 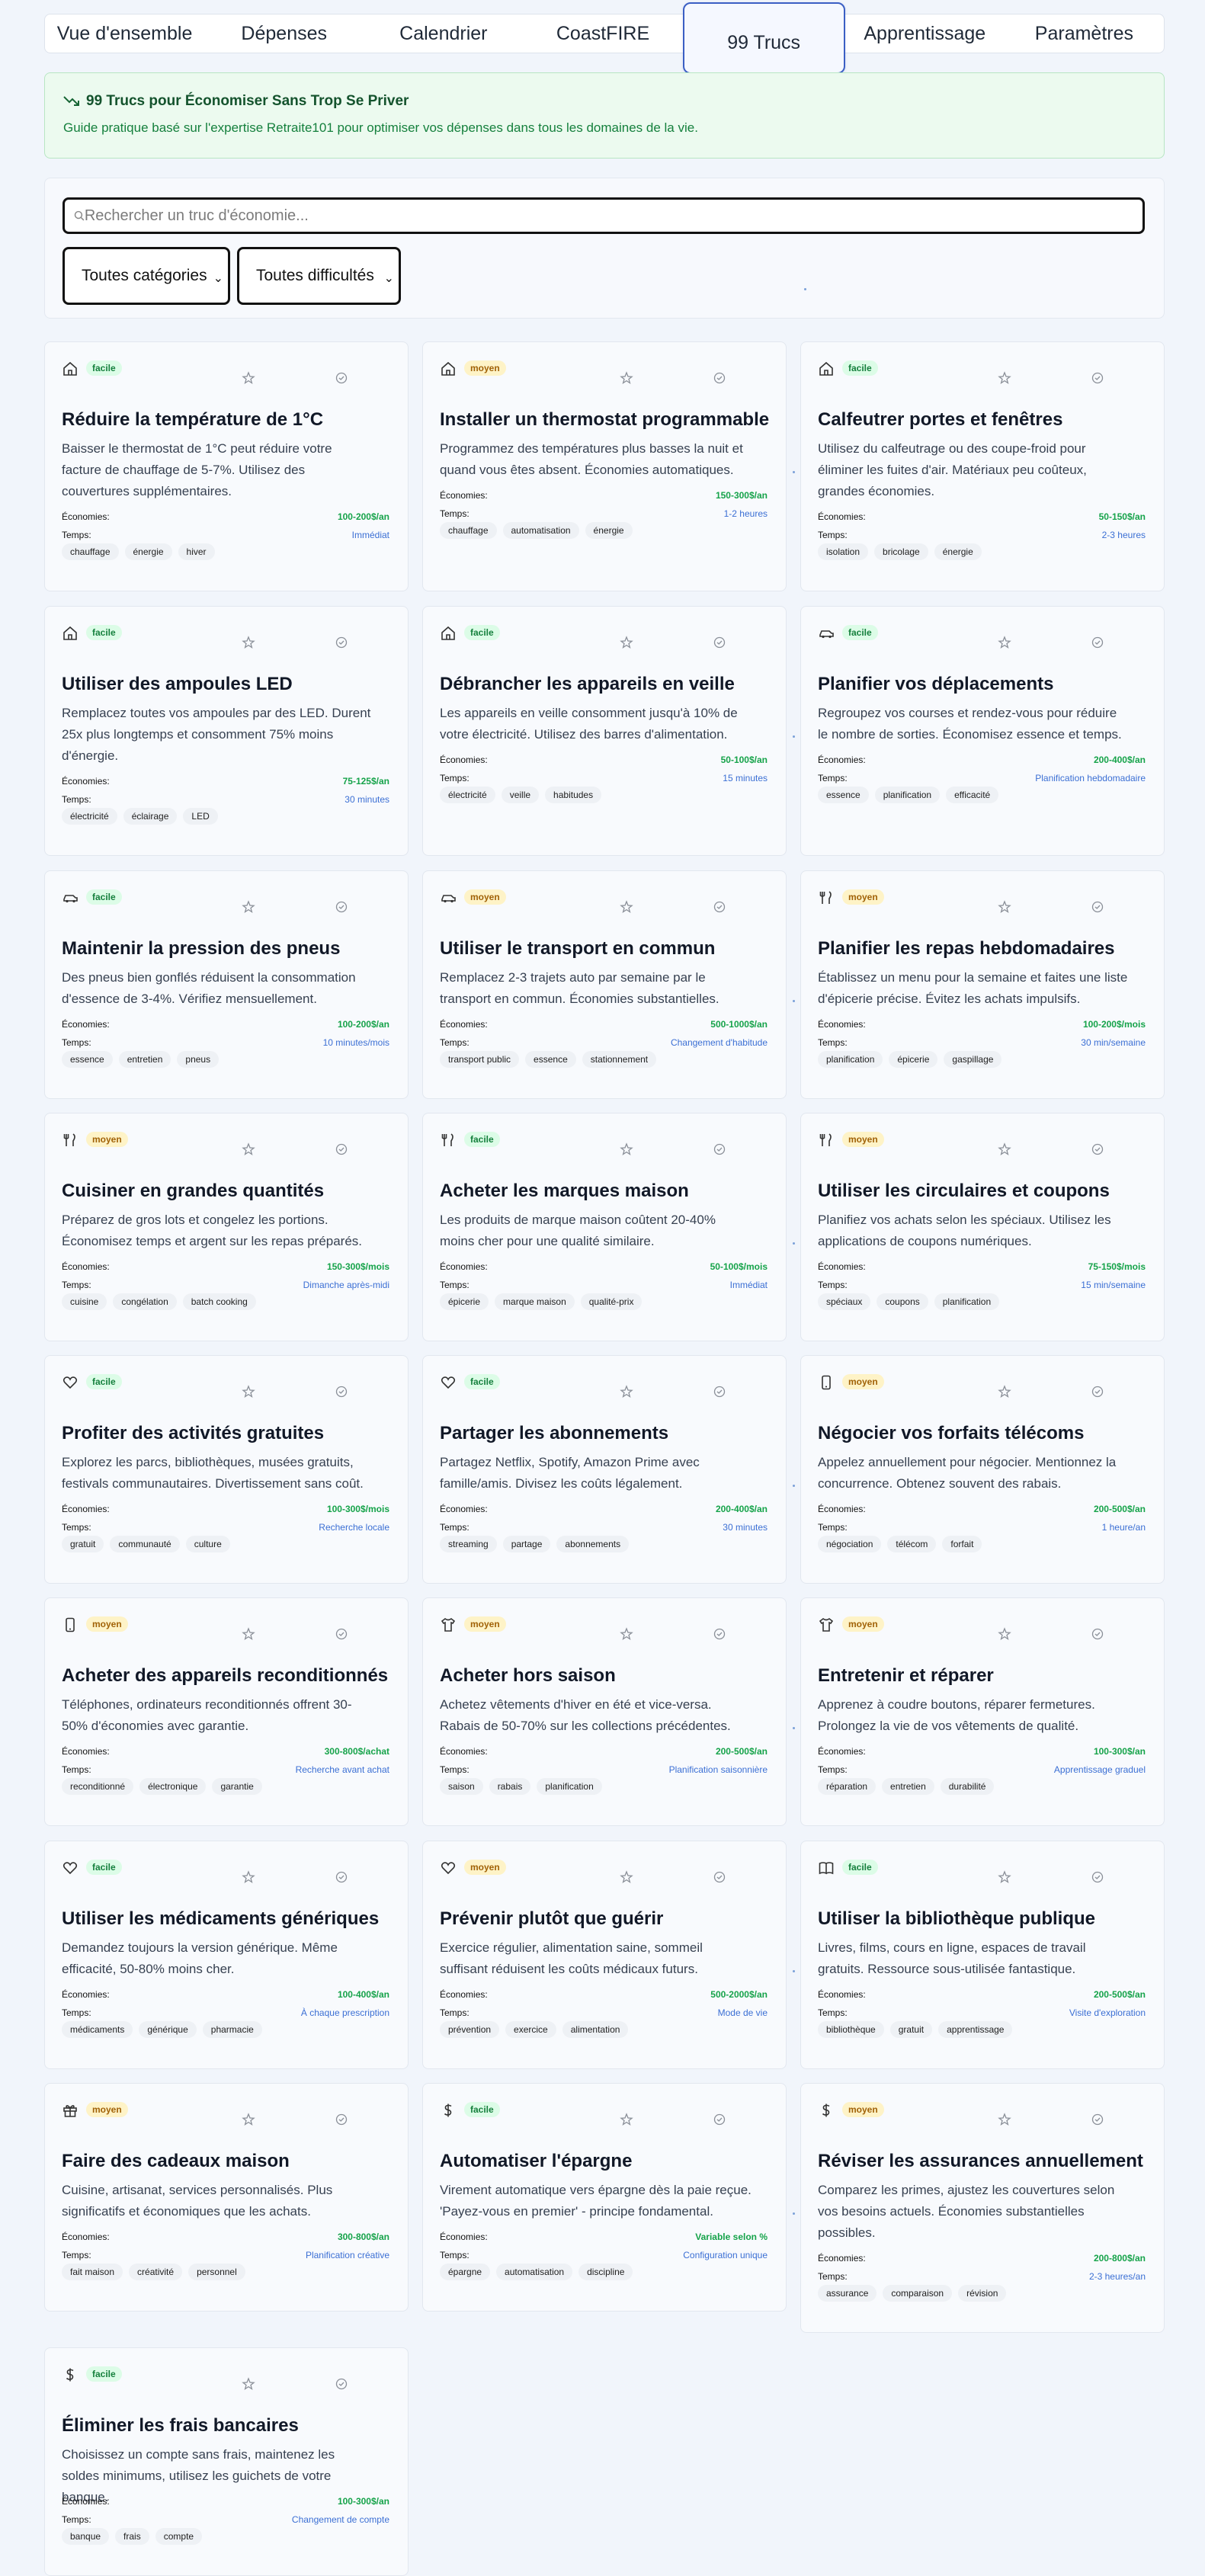 I want to click on tab-0: Vue d'ensemble, so click(x=124, y=33).